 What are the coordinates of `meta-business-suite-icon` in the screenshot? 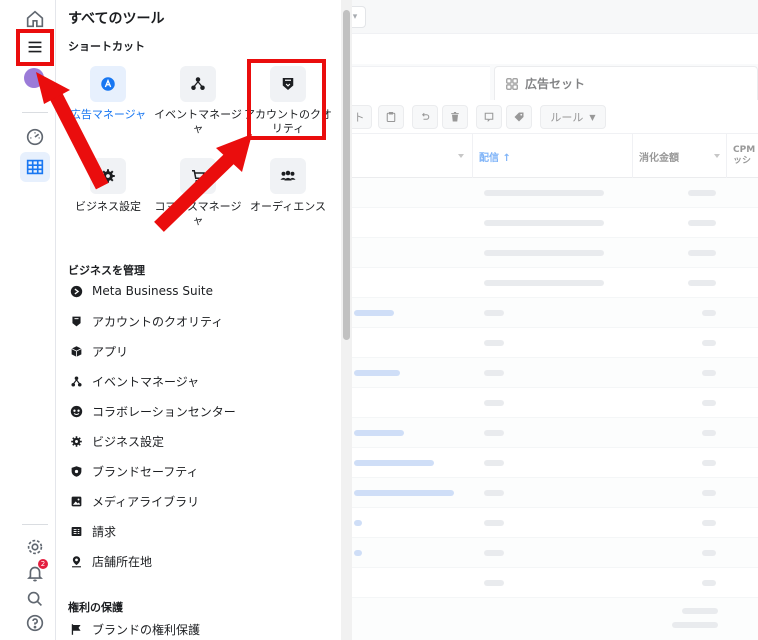 It's located at (76, 291).